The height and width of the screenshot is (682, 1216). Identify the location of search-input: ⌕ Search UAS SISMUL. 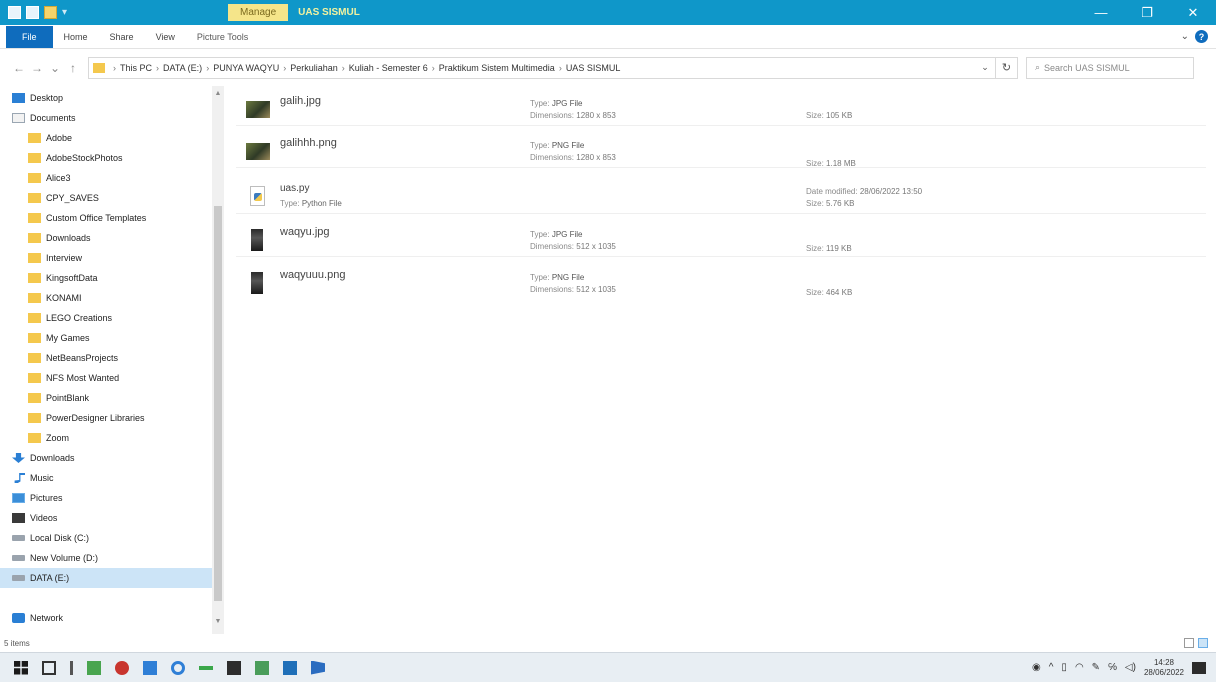
(1110, 67).